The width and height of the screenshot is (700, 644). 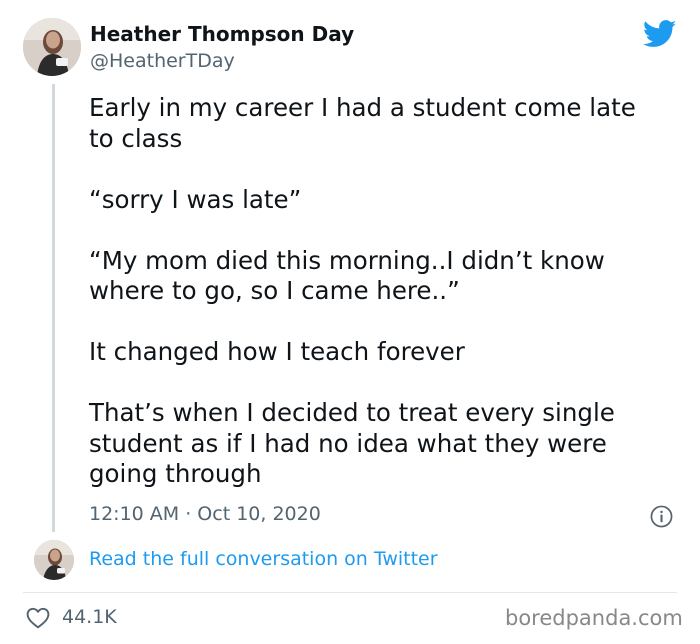 What do you see at coordinates (350, 592) in the screenshot?
I see `divider` at bounding box center [350, 592].